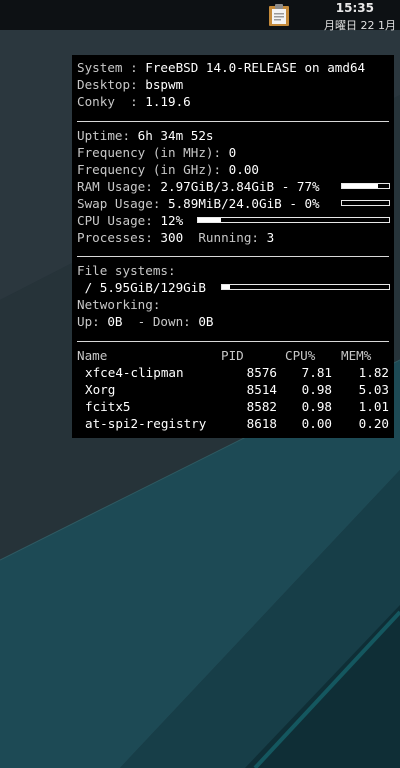 This screenshot has height=768, width=400. Describe the element at coordinates (107, 135) in the screenshot. I see `uptime-label: Uptime:` at that location.